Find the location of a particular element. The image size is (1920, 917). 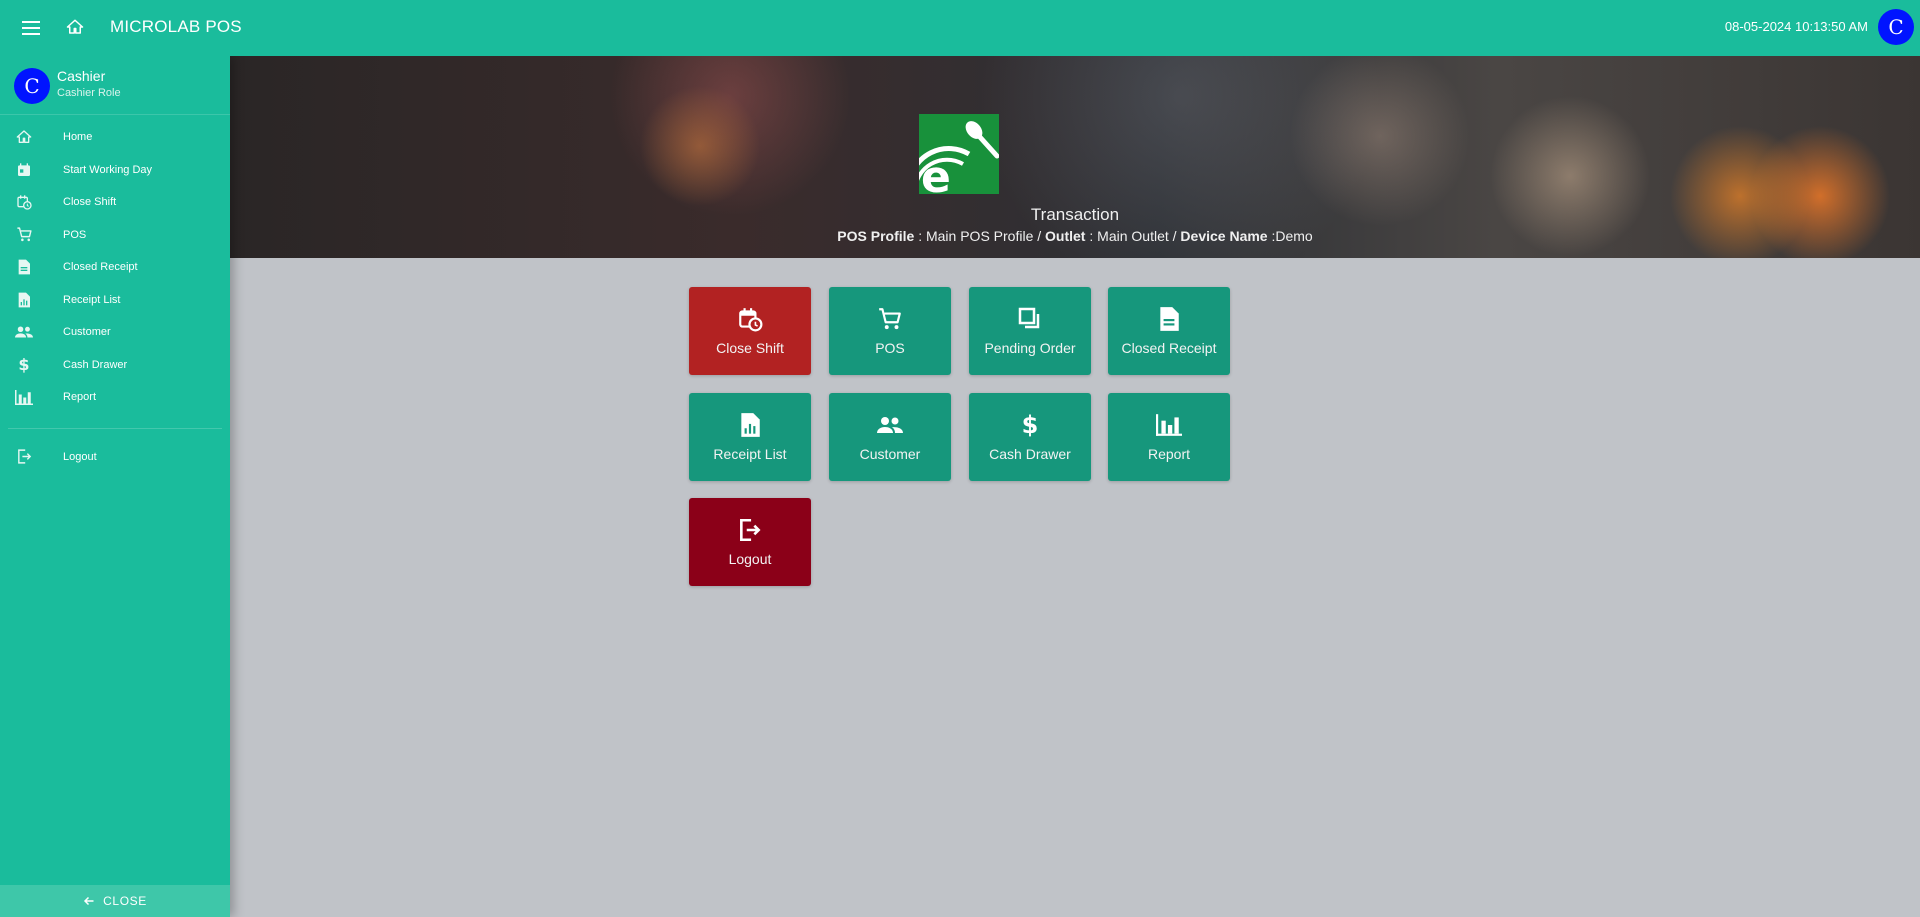

sidebar-item-customer: Customer is located at coordinates (115, 332).